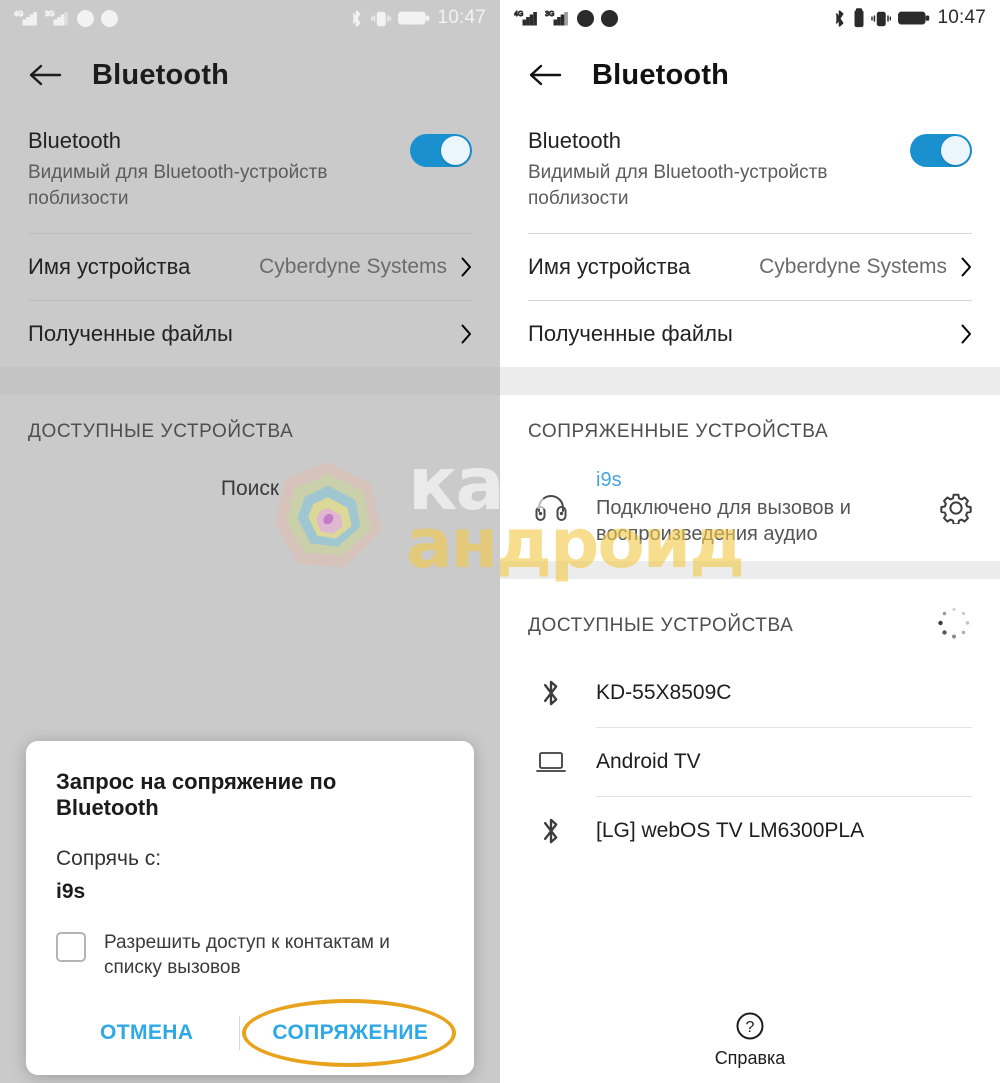  What do you see at coordinates (859, 18) in the screenshot?
I see `battery-small-icon` at bounding box center [859, 18].